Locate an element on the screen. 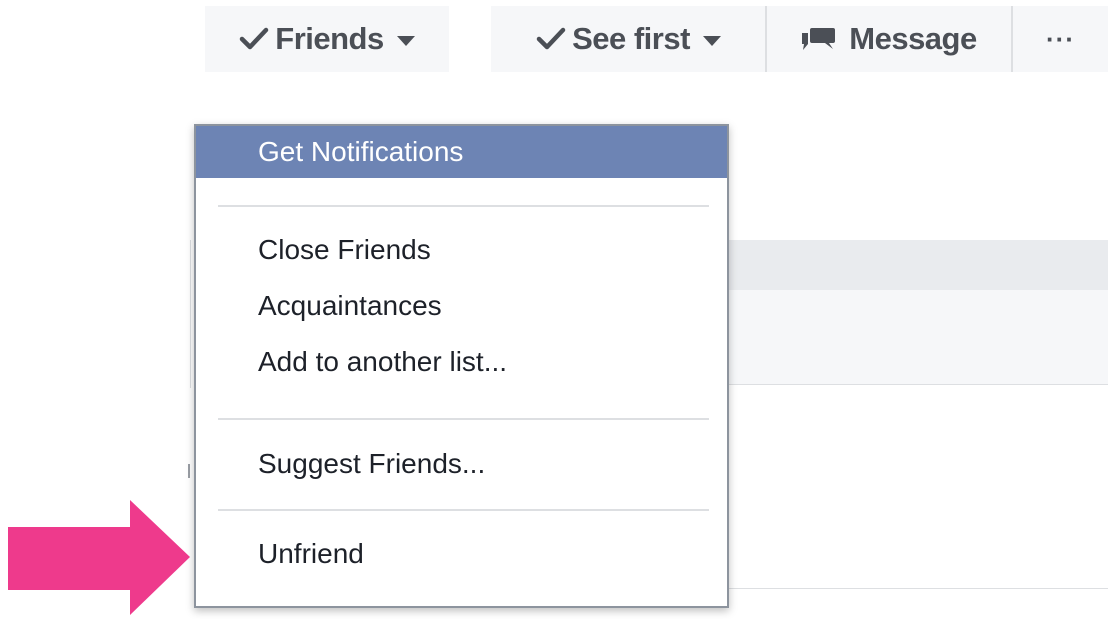  message-bubble-icon is located at coordinates (819, 39).